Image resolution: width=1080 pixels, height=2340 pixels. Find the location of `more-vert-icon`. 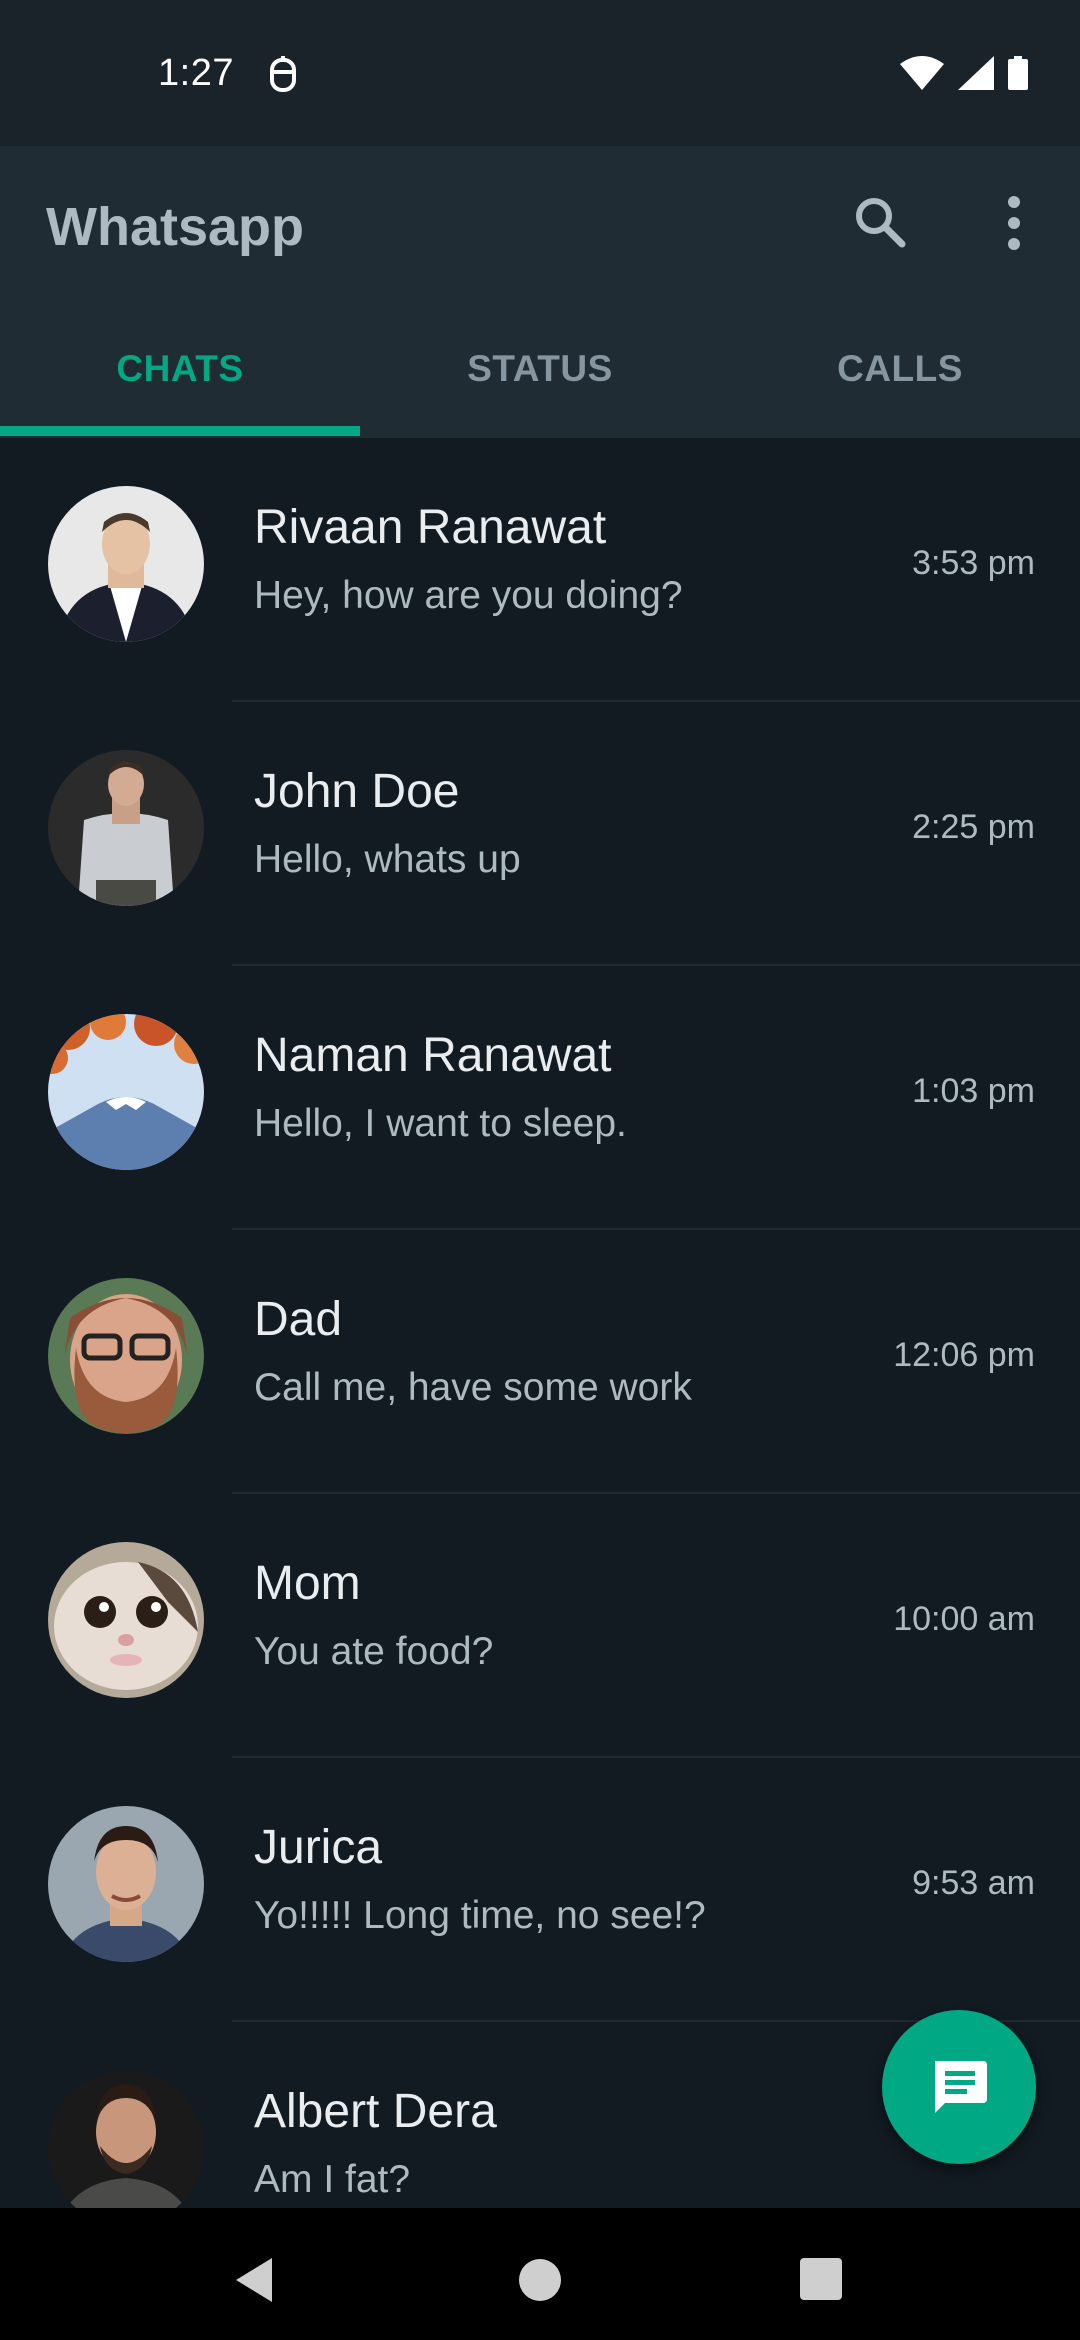

more-vert-icon is located at coordinates (1014, 223).